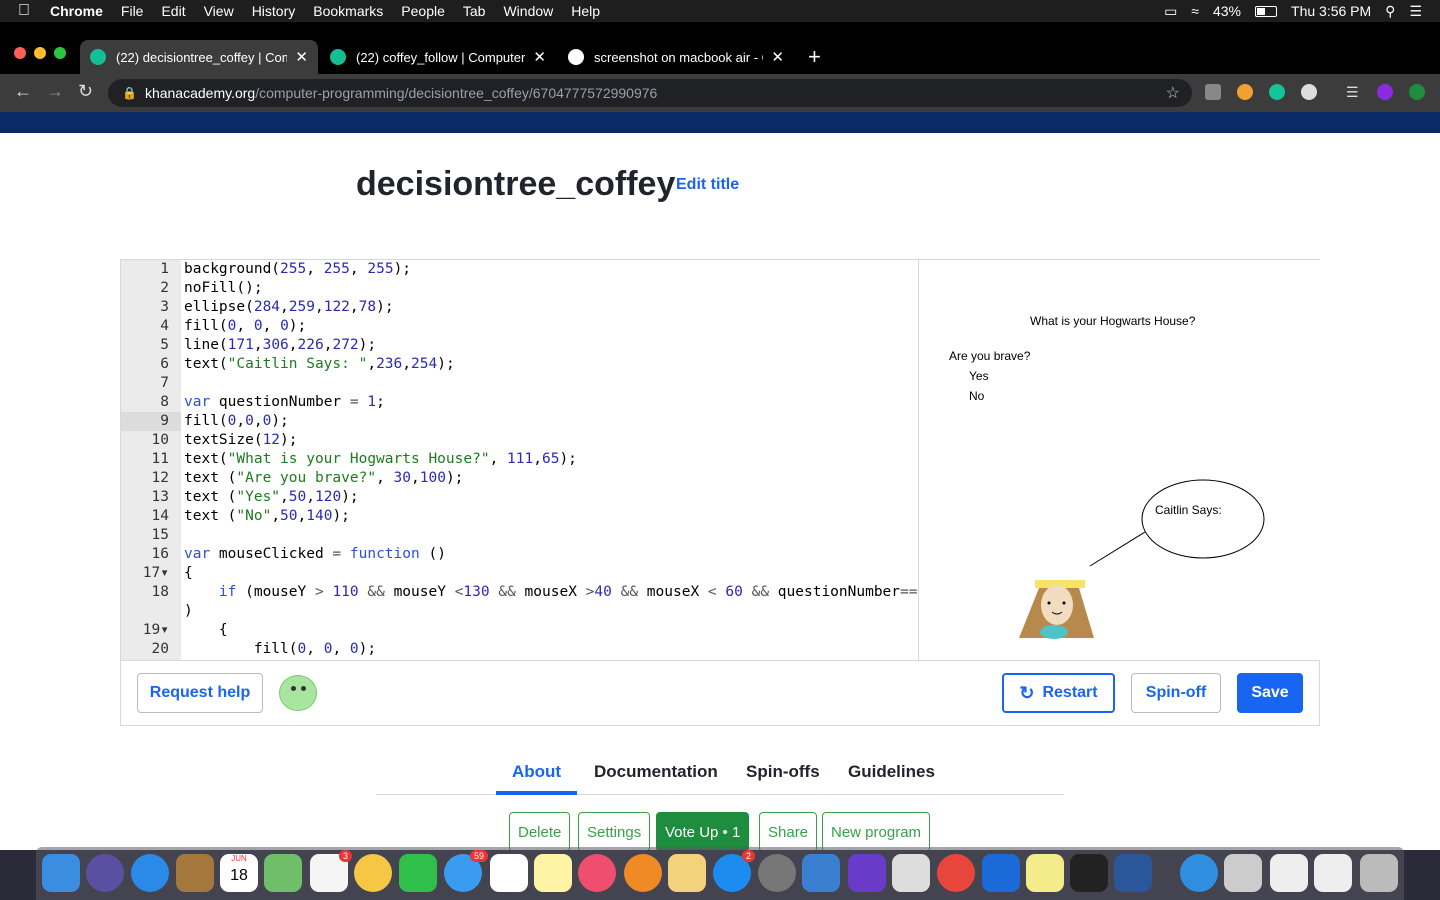  Describe the element at coordinates (520, 535) in the screenshot. I see `code-line: 15` at that location.